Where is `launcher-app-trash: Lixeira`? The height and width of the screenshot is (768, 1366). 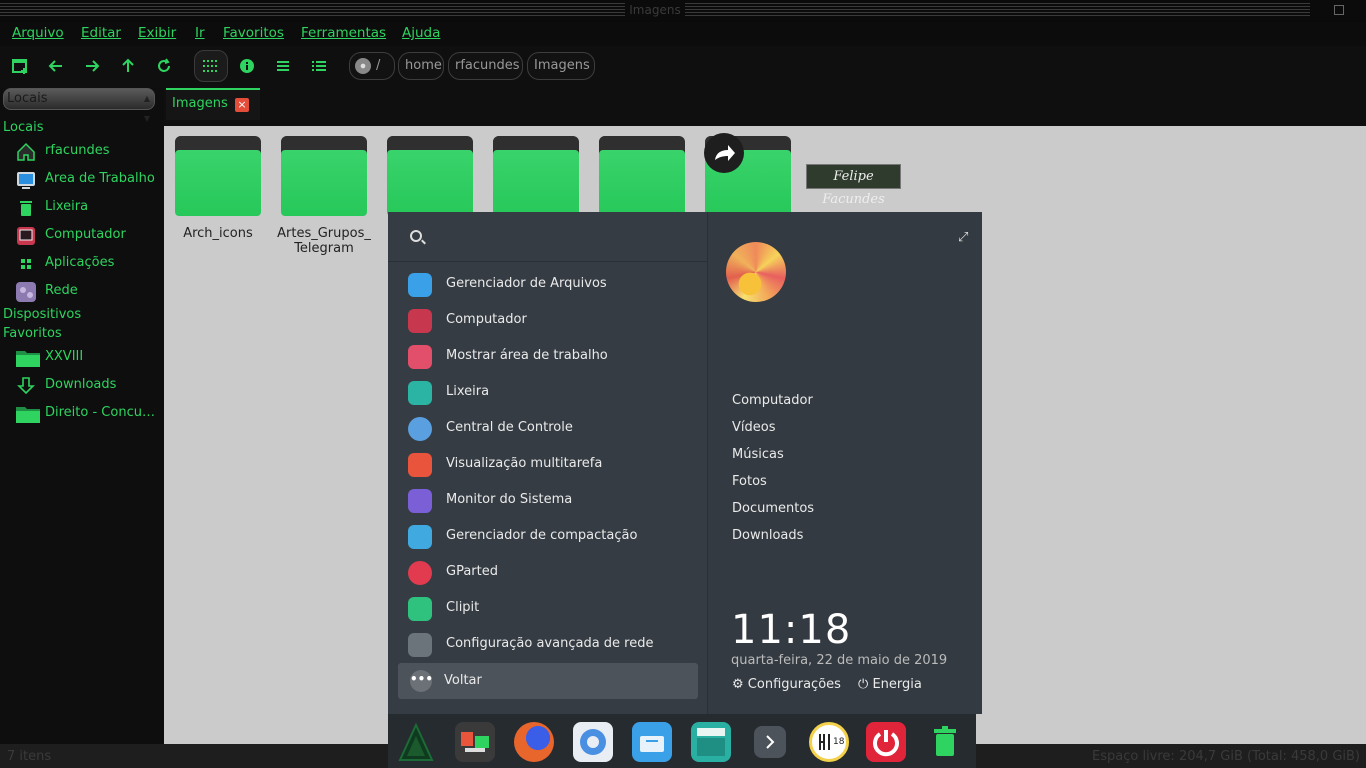
launcher-app-trash: Lixeira is located at coordinates (552, 393).